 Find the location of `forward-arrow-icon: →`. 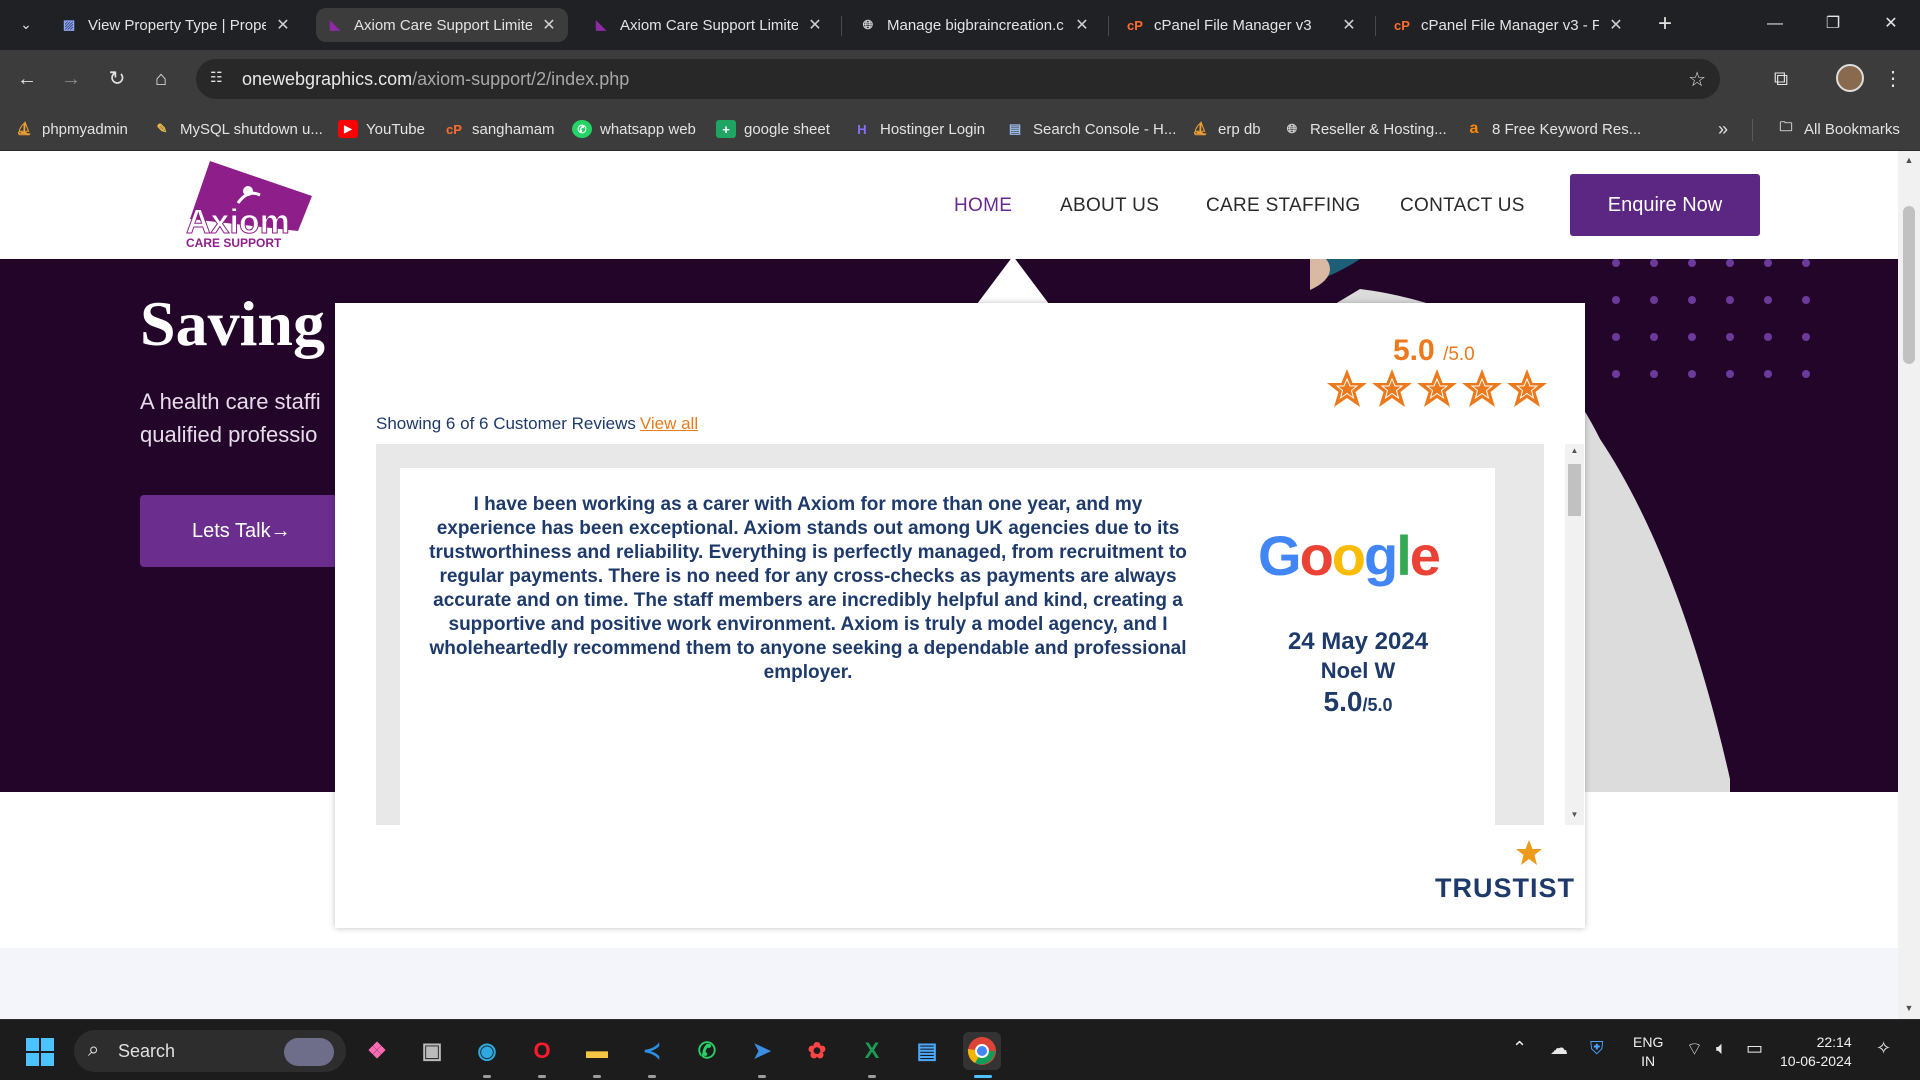

forward-arrow-icon: → is located at coordinates (71, 79).